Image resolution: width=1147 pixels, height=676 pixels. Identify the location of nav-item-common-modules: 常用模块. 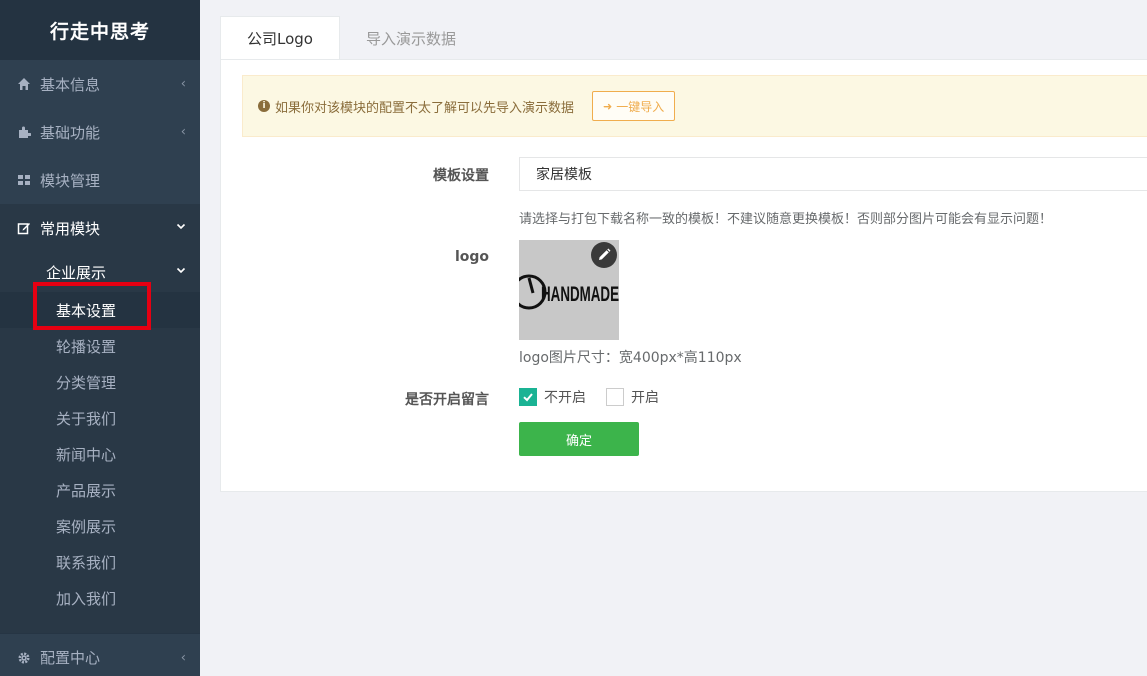
(100, 228).